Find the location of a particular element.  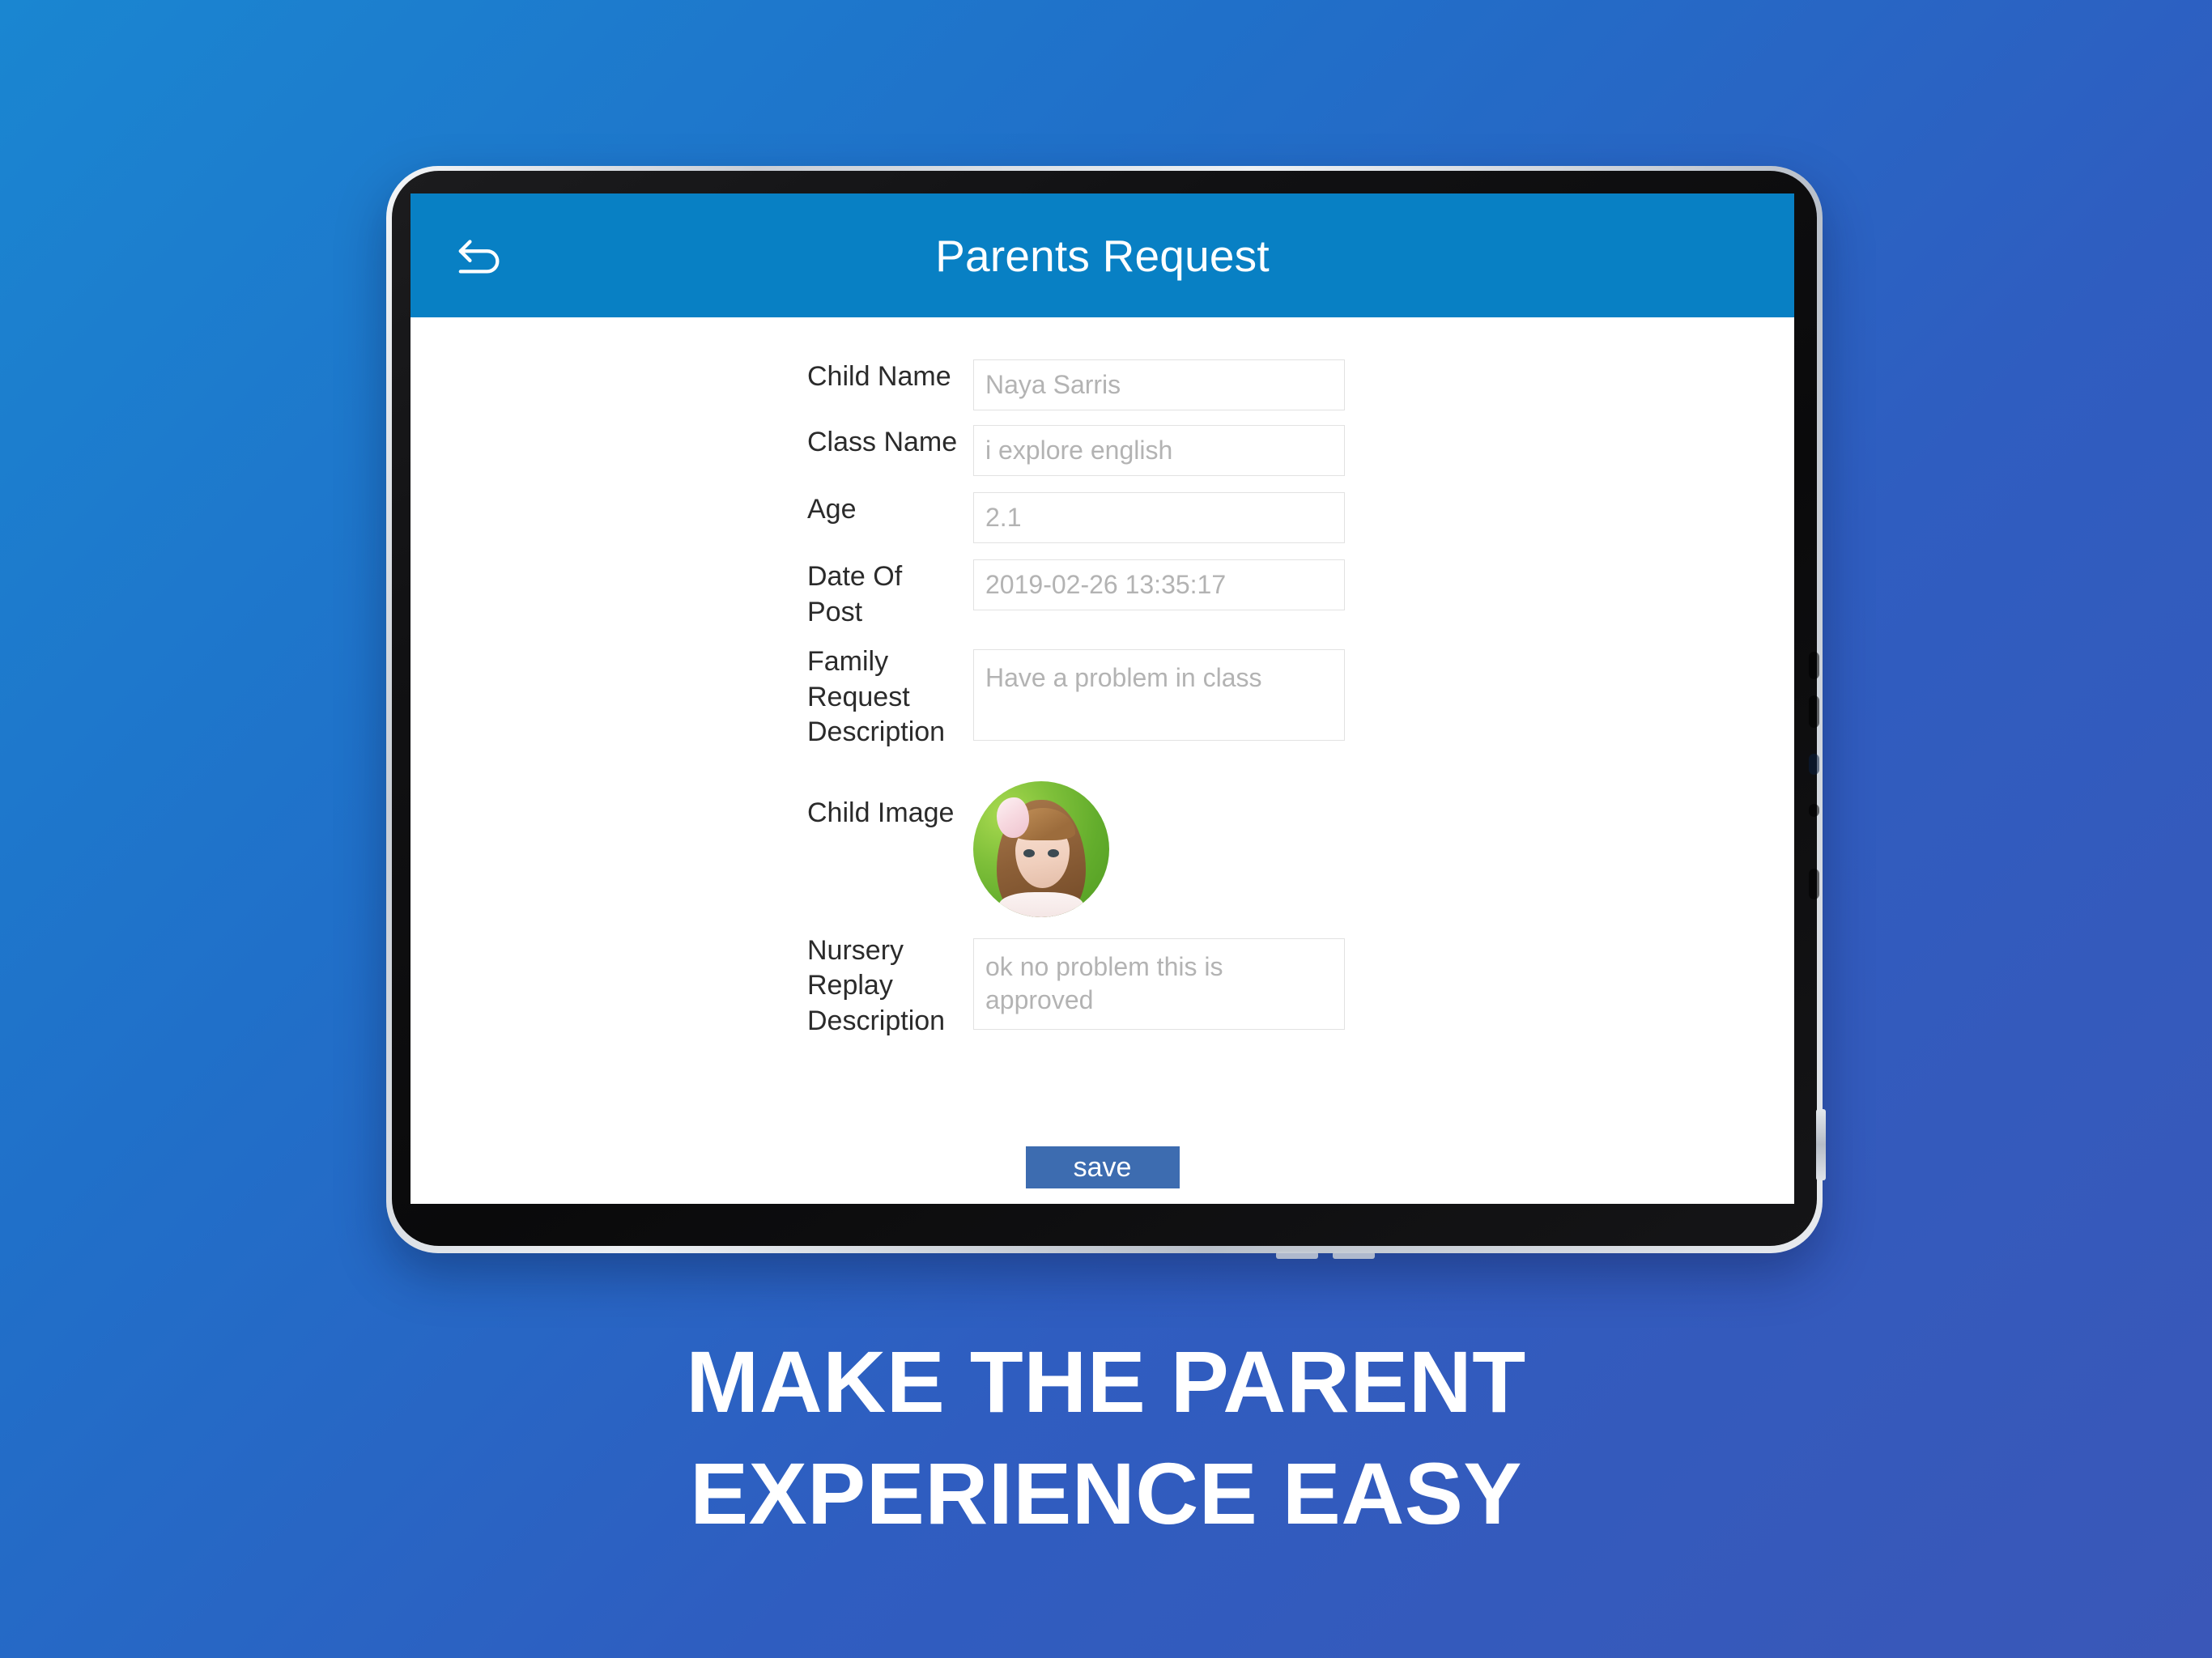

form-row-class-name: Class Name is located at coordinates (1301, 450).